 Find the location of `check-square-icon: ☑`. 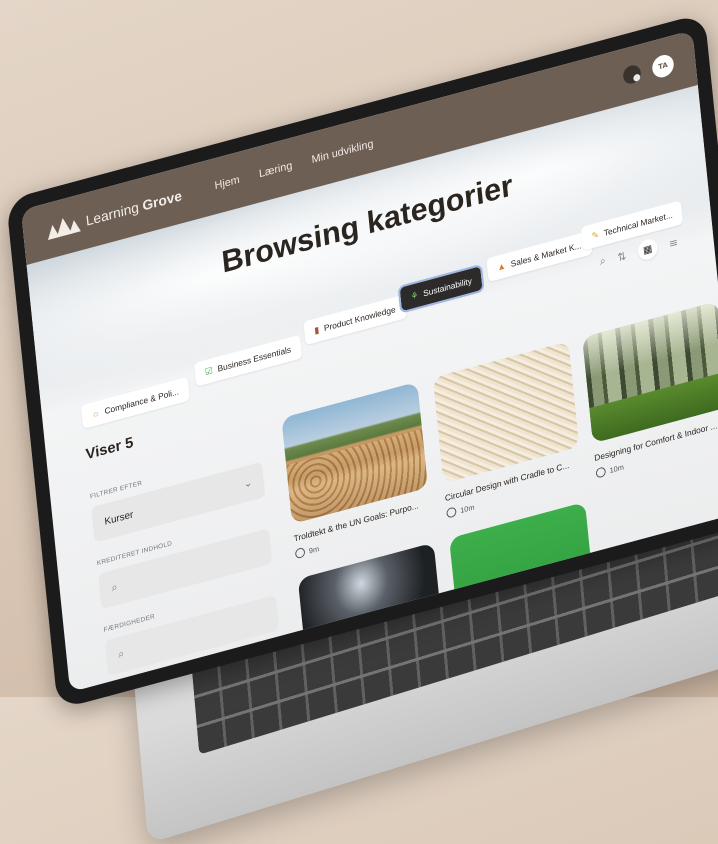

check-square-icon: ☑ is located at coordinates (209, 370).